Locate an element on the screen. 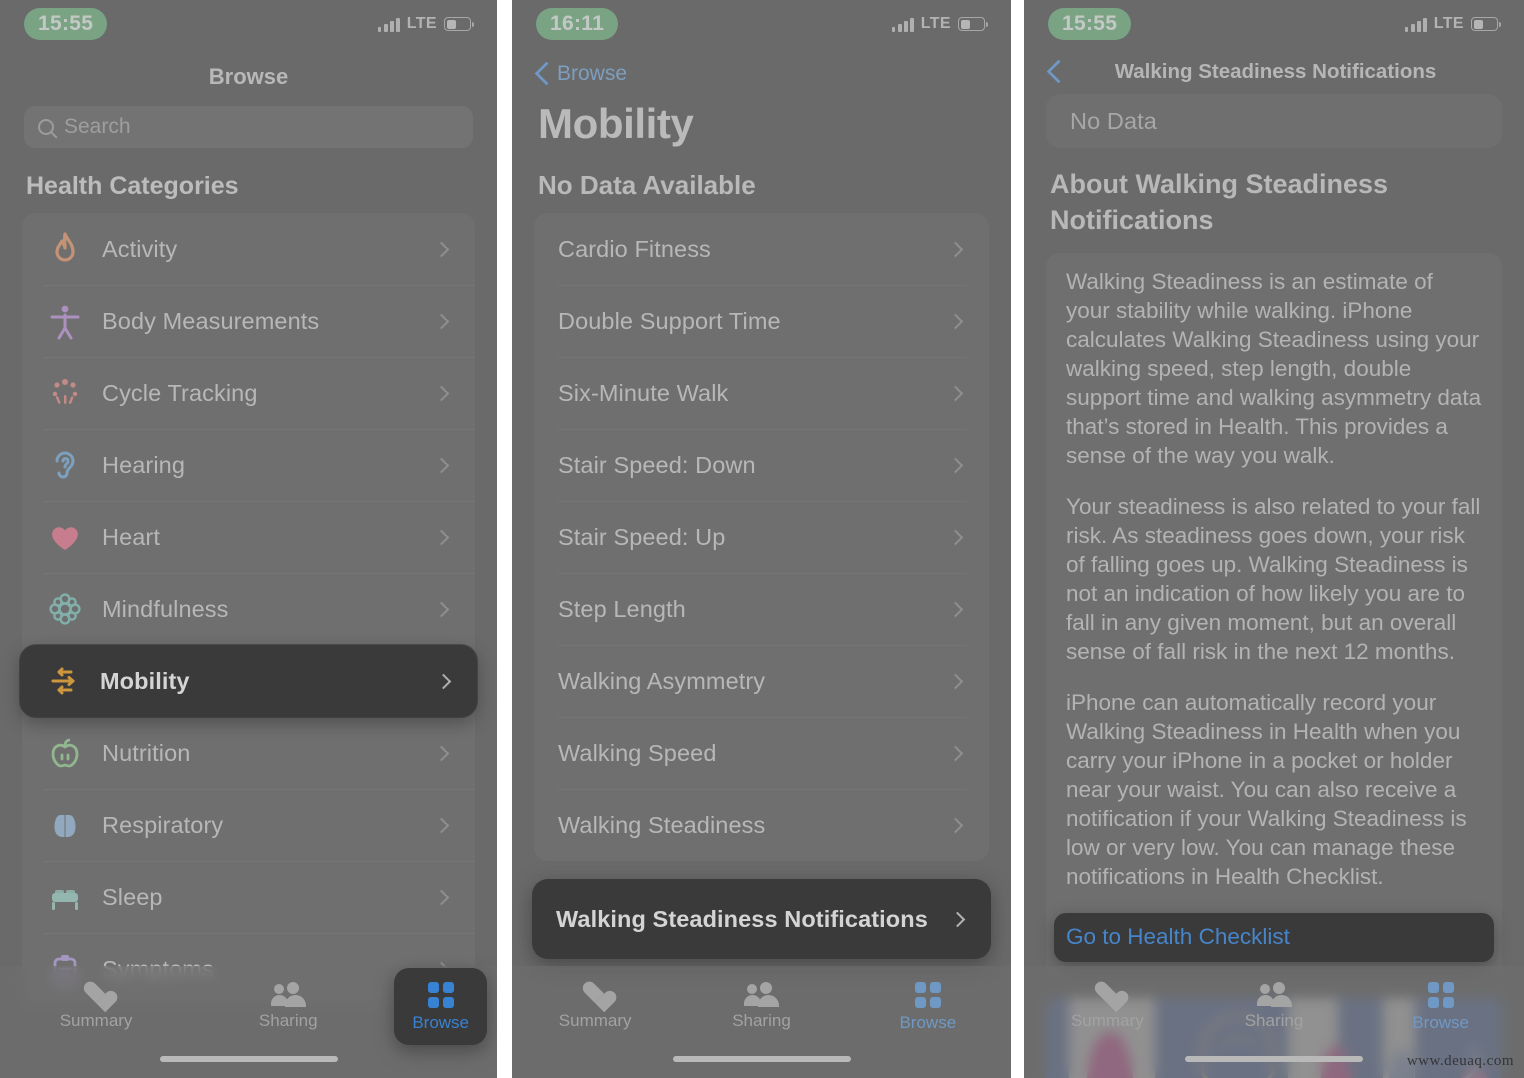 This screenshot has width=1524, height=1078. search-input: Search is located at coordinates (248, 127).